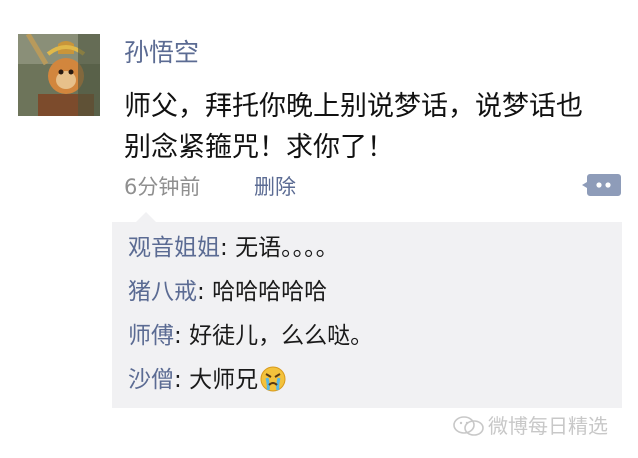 The height and width of the screenshot is (458, 638). I want to click on watermark: 微博每日精选, so click(530, 426).